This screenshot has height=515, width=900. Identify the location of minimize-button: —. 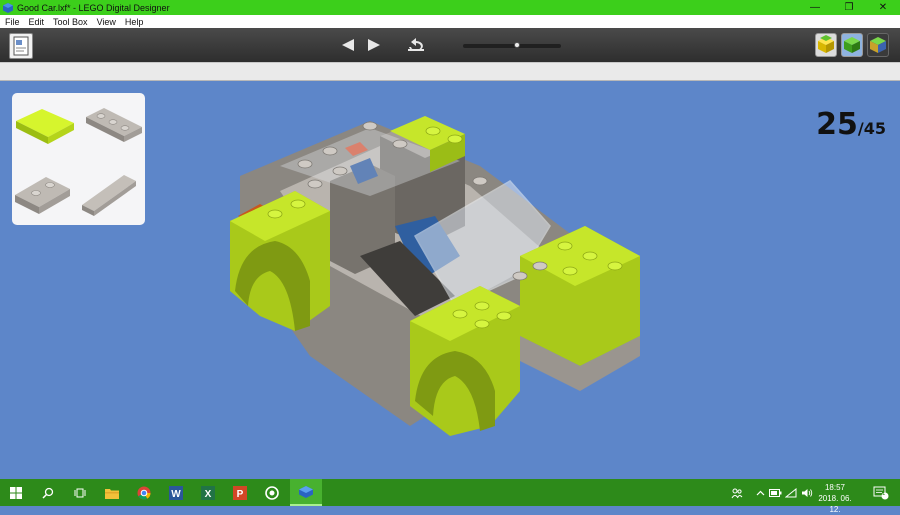
(815, 7).